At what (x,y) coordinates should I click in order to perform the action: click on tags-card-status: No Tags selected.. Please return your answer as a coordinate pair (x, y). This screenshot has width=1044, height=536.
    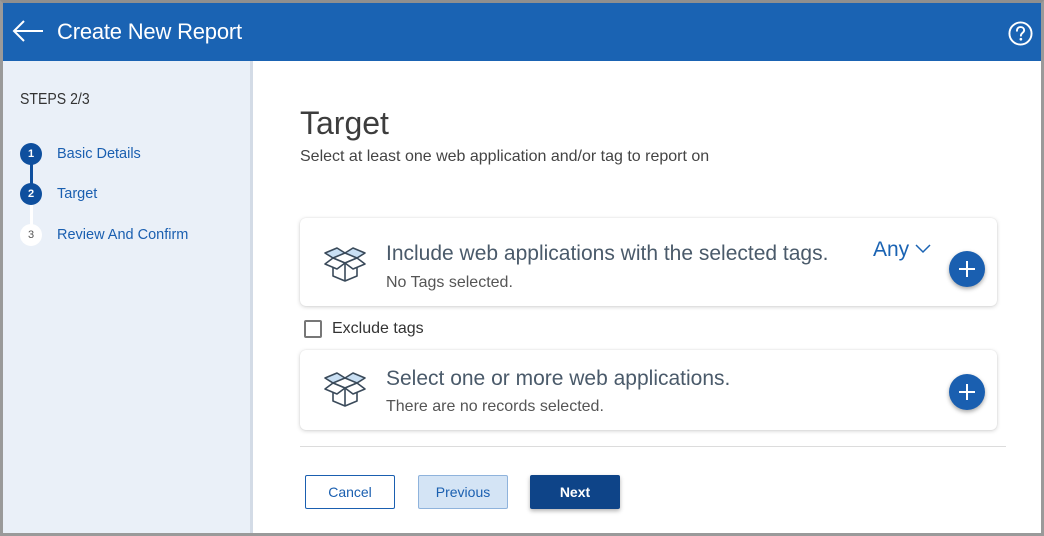
    Looking at the image, I should click on (449, 282).